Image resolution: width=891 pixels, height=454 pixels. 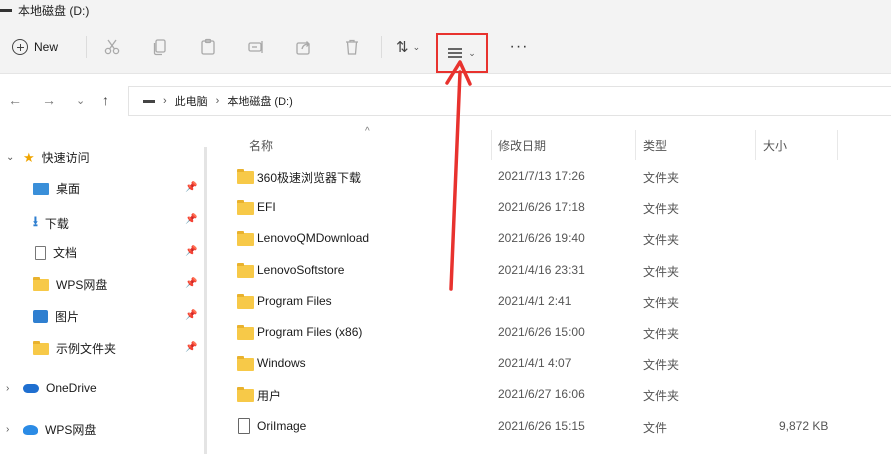 I want to click on column-header-name: 名称, so click(x=261, y=145).